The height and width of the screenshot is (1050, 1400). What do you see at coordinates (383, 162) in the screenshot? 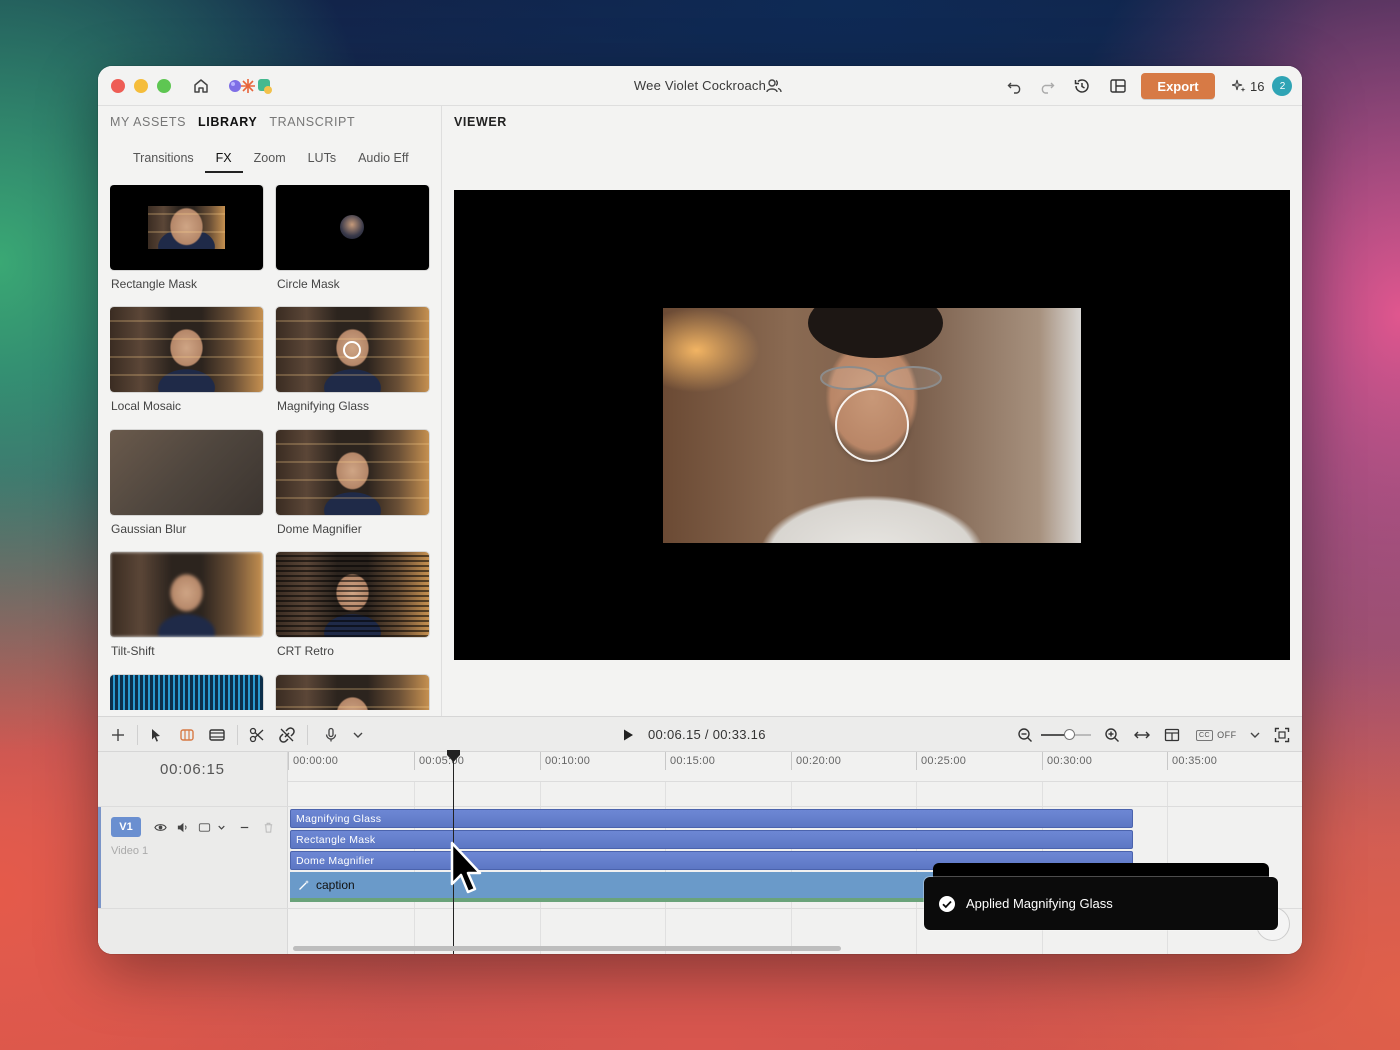
I see `subtab-audio-effects: Audio Eff` at bounding box center [383, 162].